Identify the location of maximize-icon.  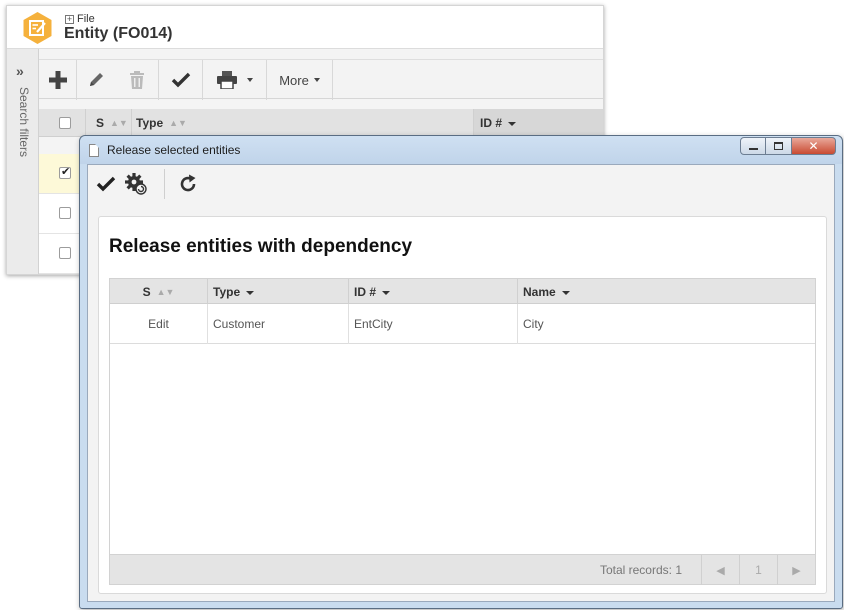
(778, 146).